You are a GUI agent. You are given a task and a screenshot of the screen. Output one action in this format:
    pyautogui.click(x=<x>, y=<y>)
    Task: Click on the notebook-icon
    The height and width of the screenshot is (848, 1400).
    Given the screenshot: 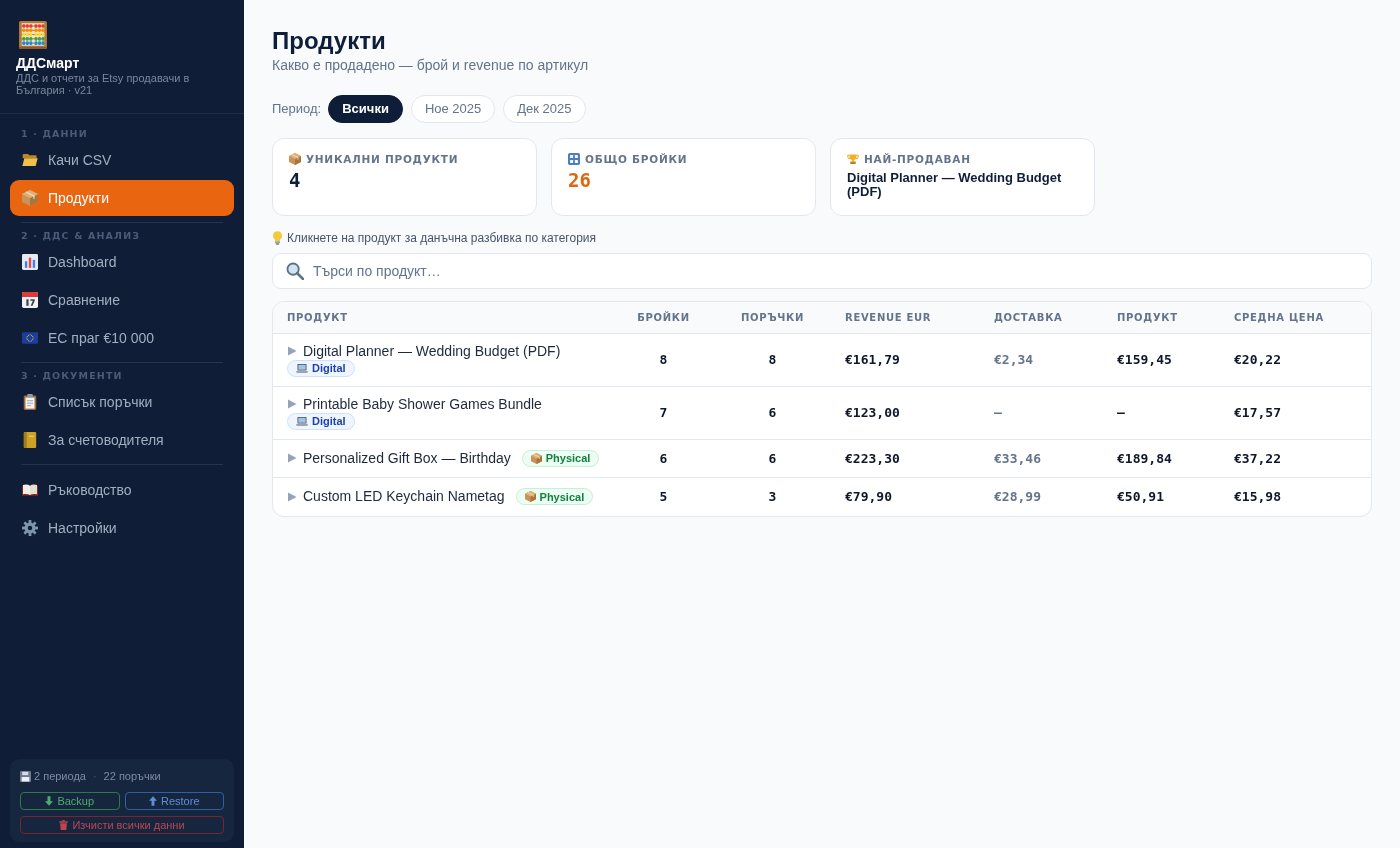 What is the action you would take?
    pyautogui.click(x=30, y=440)
    